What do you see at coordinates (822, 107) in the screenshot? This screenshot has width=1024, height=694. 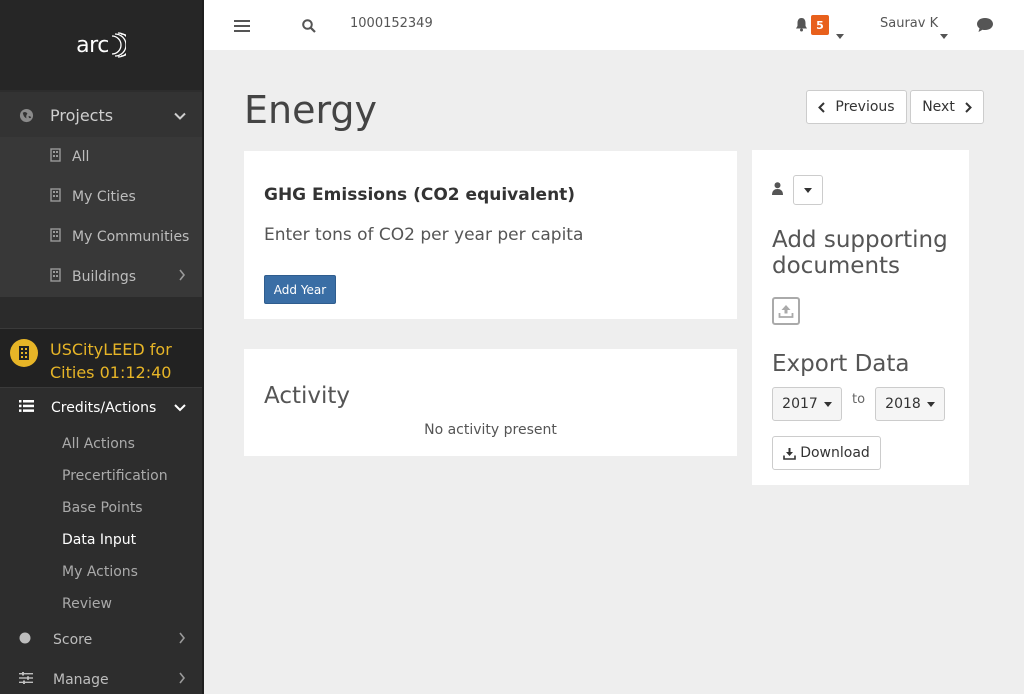 I see `chevron-left-icon` at bounding box center [822, 107].